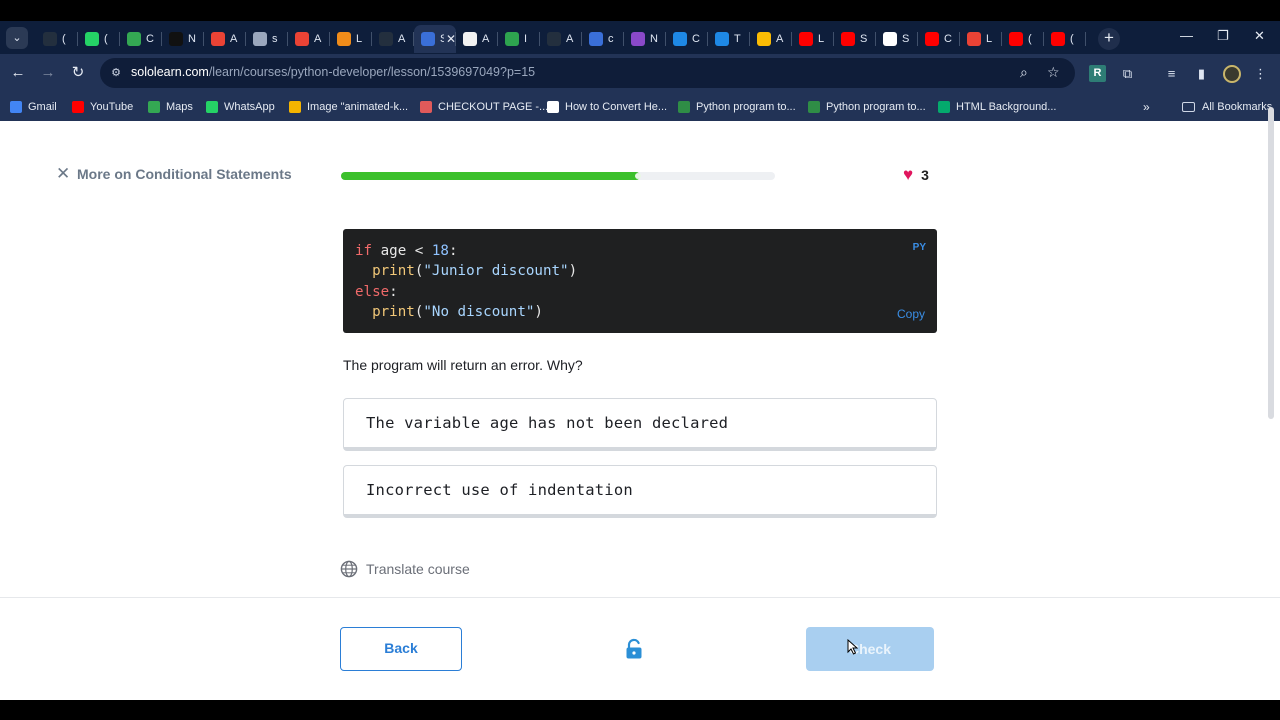 The image size is (1280, 720). Describe the element at coordinates (729, 39) in the screenshot. I see `tab: T` at that location.